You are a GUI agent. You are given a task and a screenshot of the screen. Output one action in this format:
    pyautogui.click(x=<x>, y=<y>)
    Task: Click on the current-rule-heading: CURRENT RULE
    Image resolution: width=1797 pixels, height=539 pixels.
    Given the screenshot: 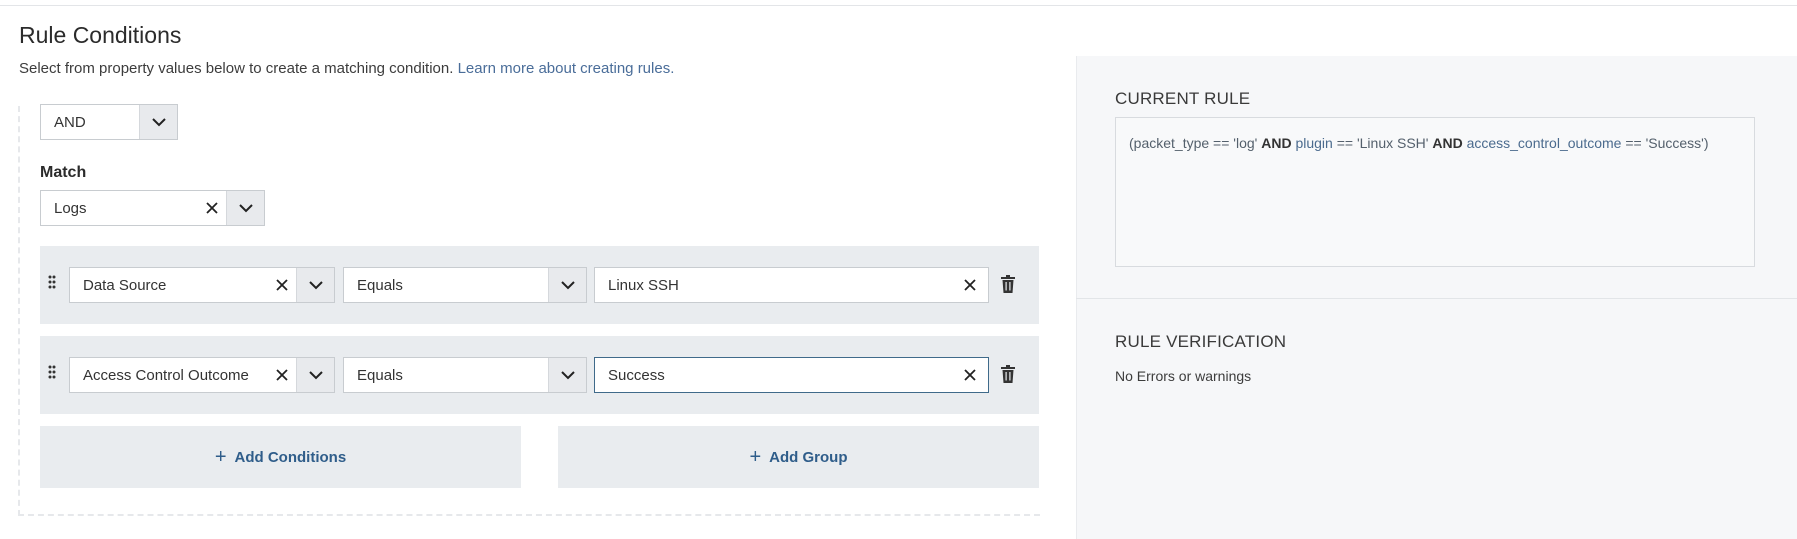 What is the action you would take?
    pyautogui.click(x=1183, y=98)
    